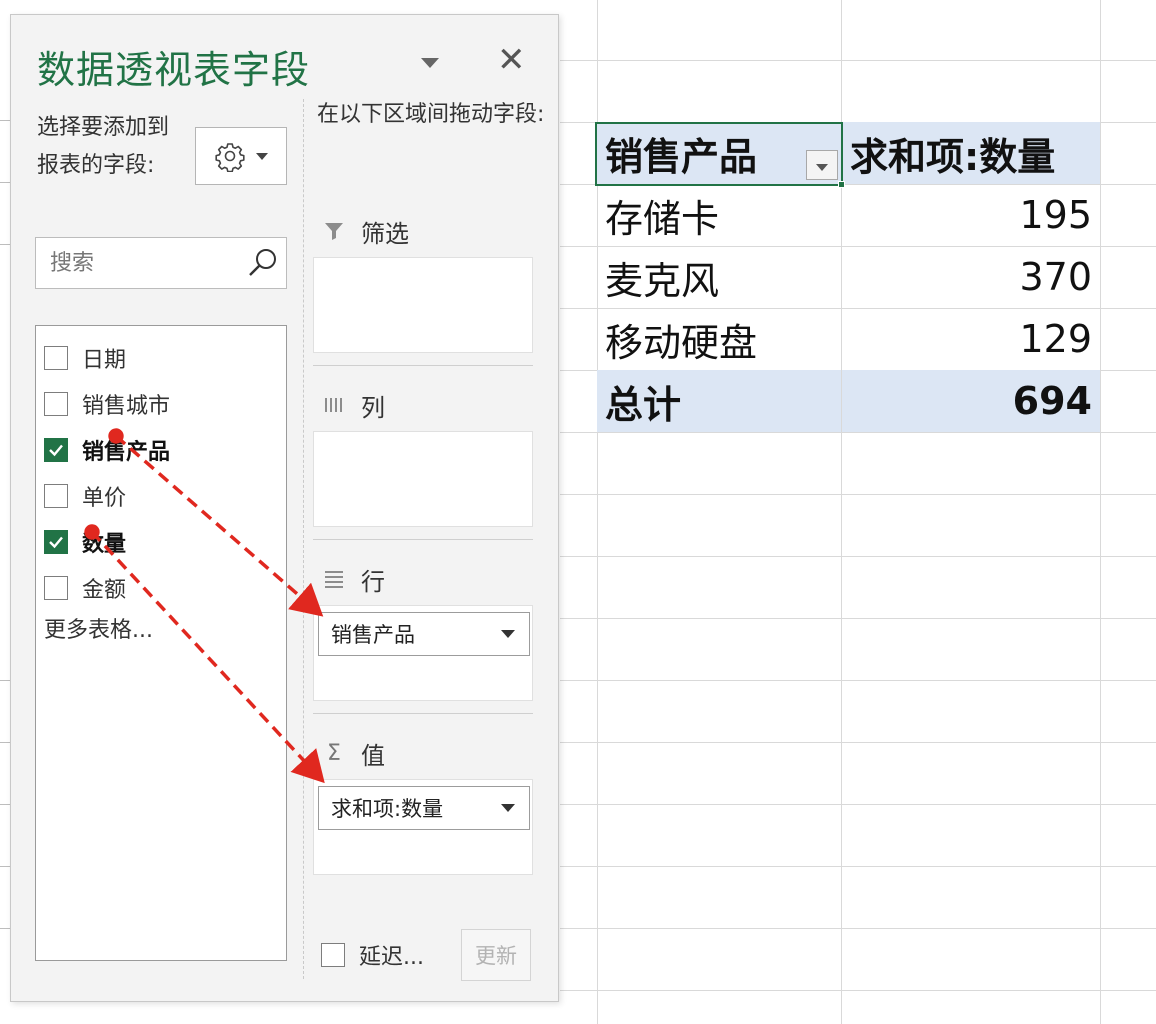 Image resolution: width=1156 pixels, height=1024 pixels. What do you see at coordinates (85, 542) in the screenshot?
I see `field-item-quantity: 数量` at bounding box center [85, 542].